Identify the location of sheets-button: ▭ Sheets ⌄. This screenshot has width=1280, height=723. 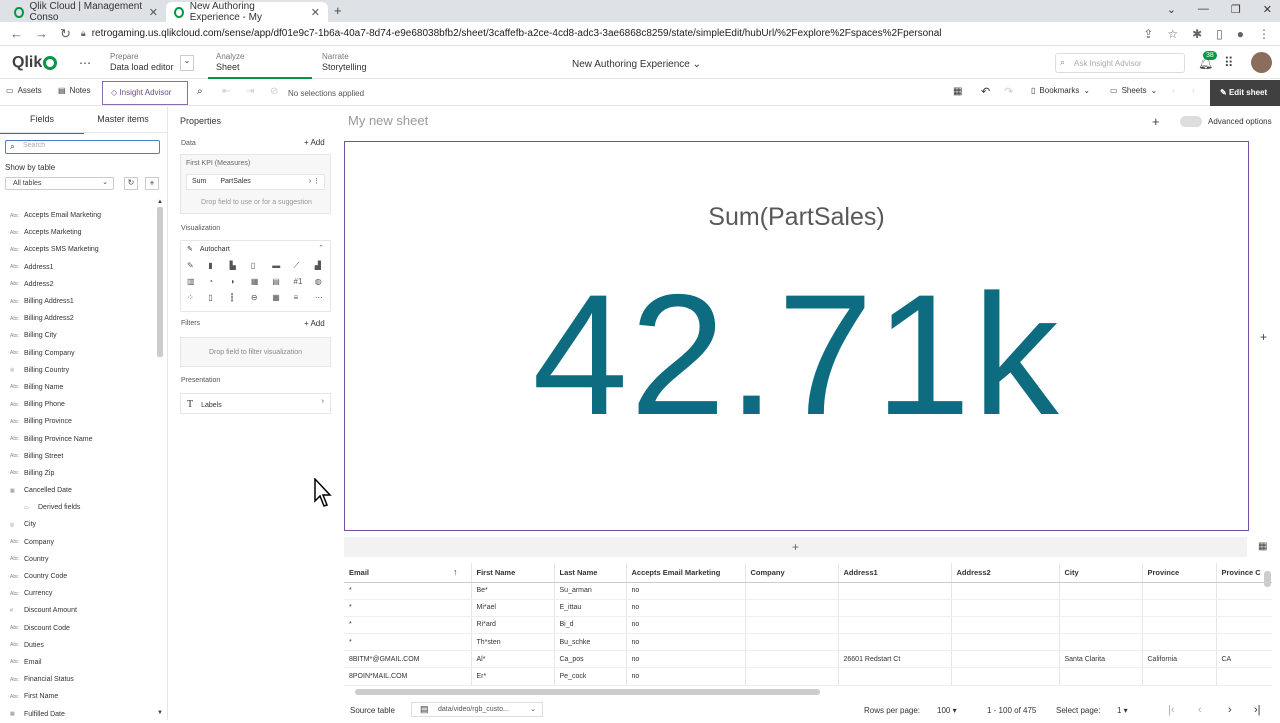
(1133, 90).